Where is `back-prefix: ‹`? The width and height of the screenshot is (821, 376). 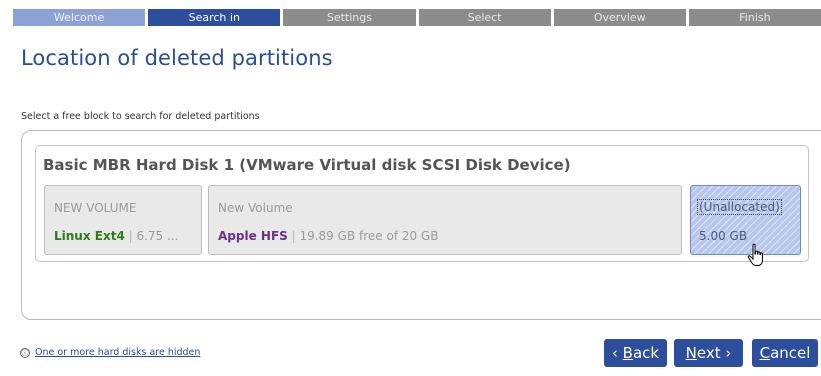 back-prefix: ‹ is located at coordinates (617, 353).